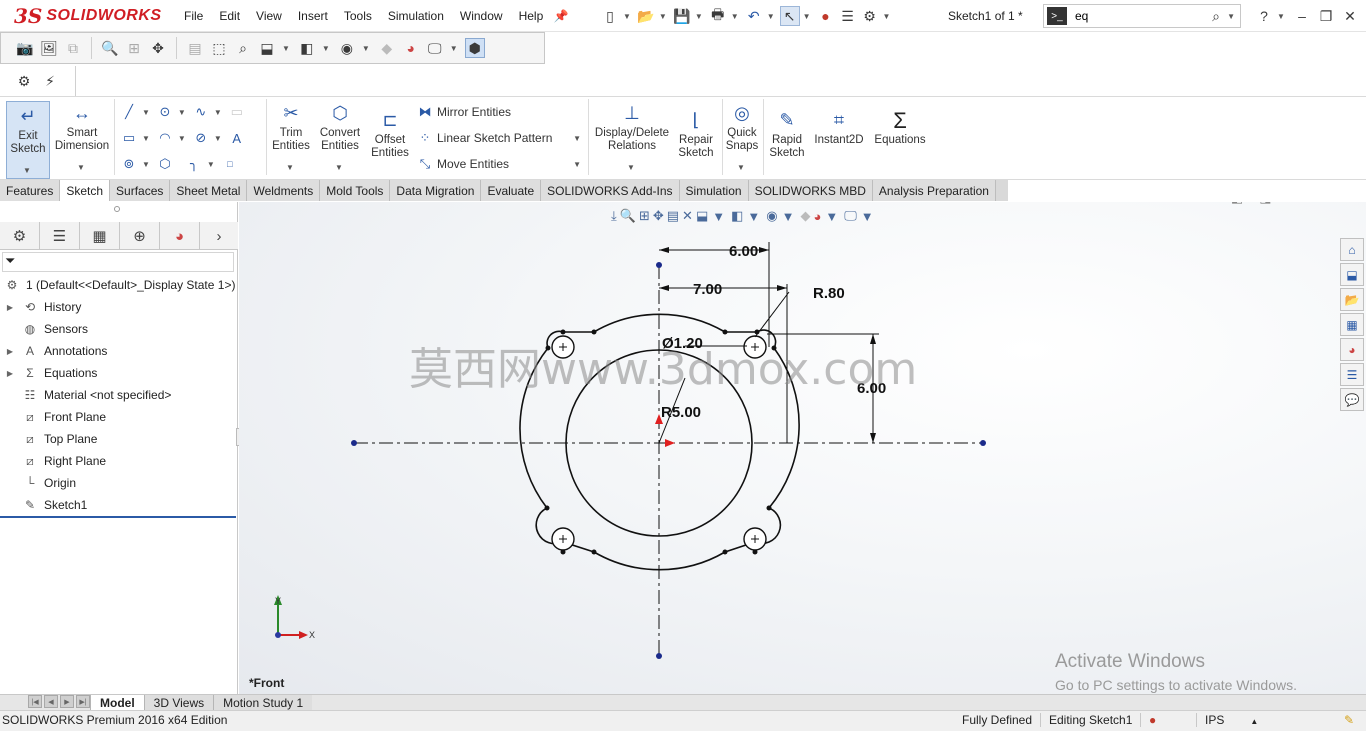 This screenshot has height=731, width=1366. Describe the element at coordinates (60, 236) in the screenshot. I see `property-manager-tab-icon: ☰` at that location.